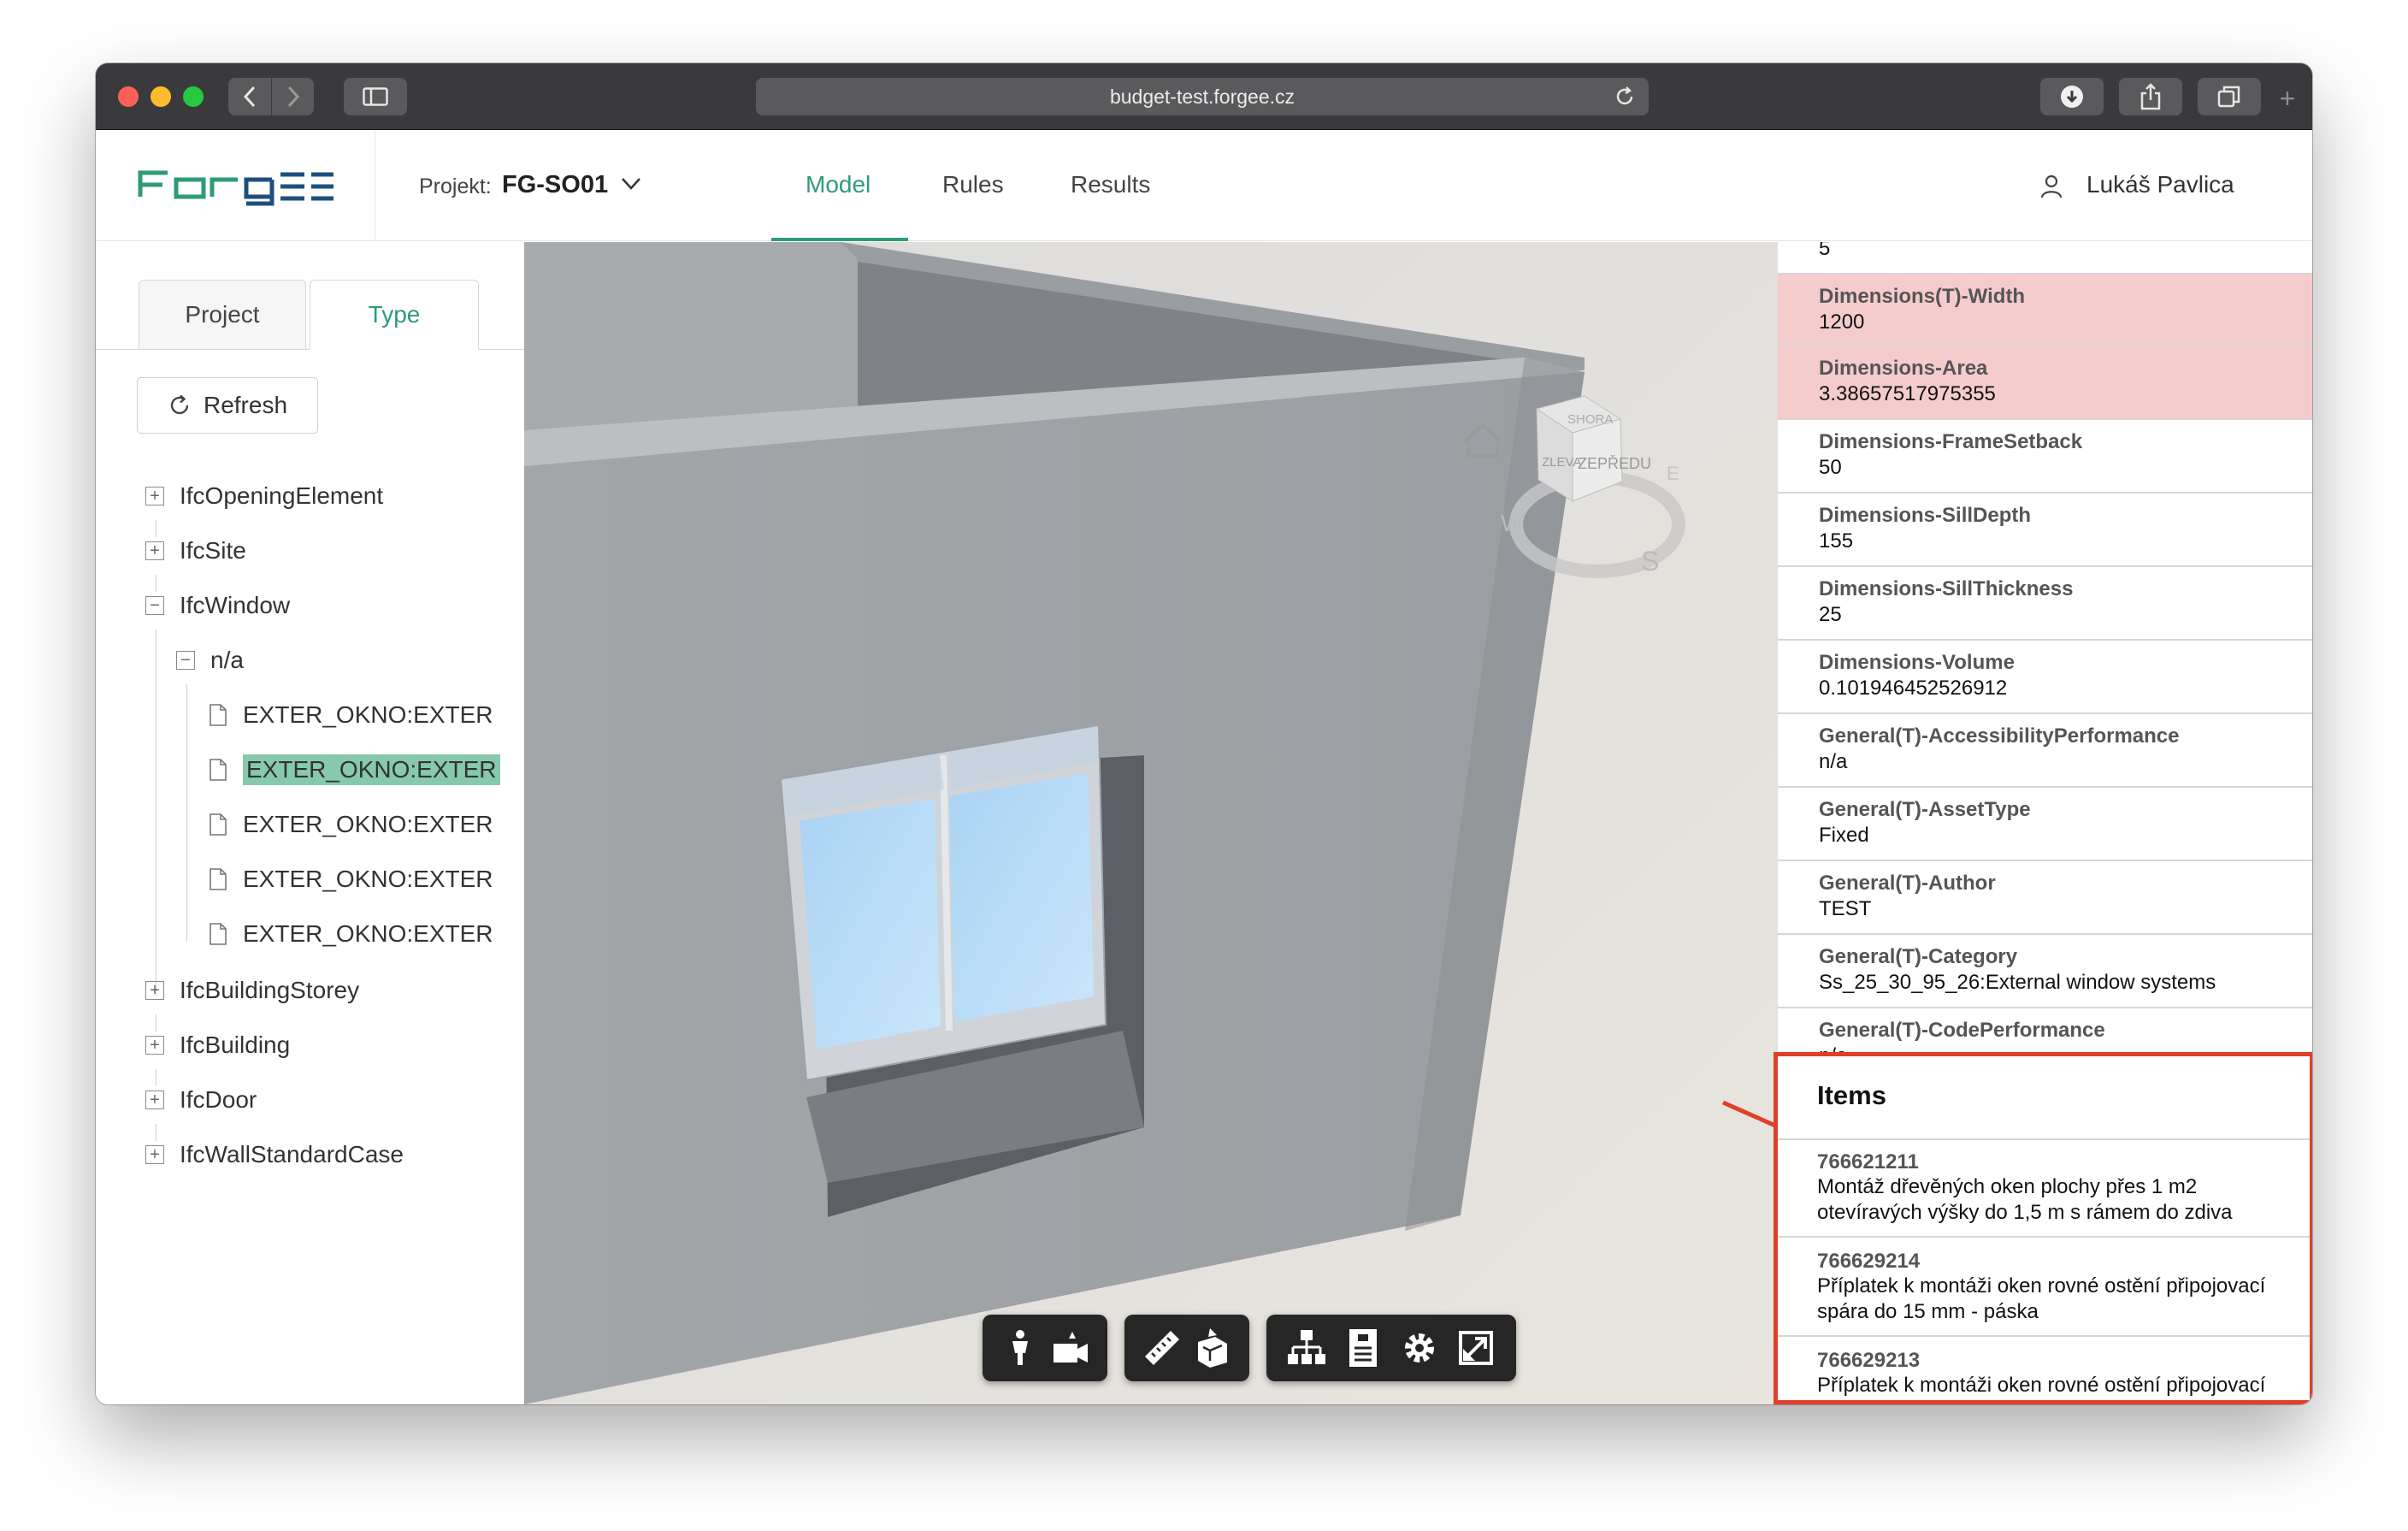 The image size is (2408, 1531). What do you see at coordinates (196, 551) in the screenshot?
I see `tree-node-ifcsite: + IfcSite` at bounding box center [196, 551].